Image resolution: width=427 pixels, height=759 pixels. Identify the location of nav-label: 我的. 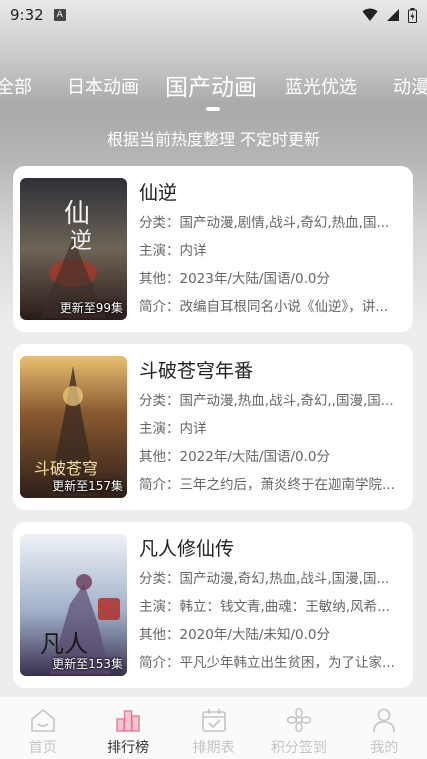
(384, 748).